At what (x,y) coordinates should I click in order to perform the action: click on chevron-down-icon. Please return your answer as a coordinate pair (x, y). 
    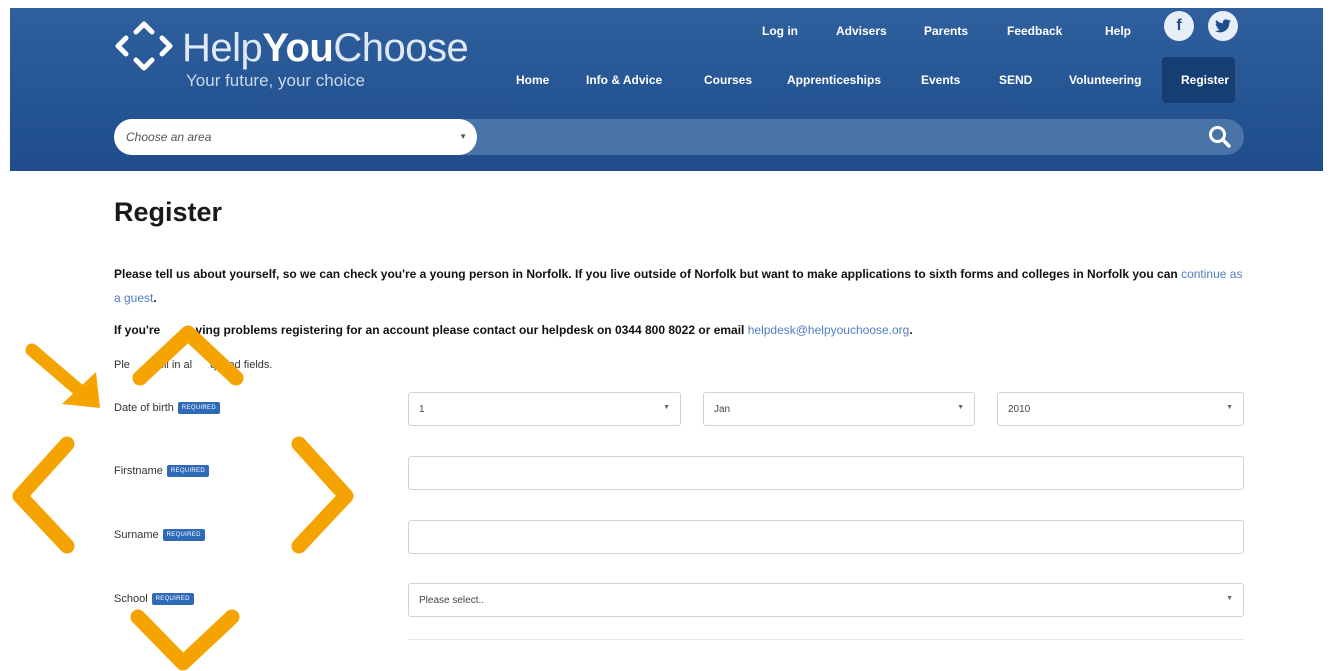
    Looking at the image, I should click on (185, 640).